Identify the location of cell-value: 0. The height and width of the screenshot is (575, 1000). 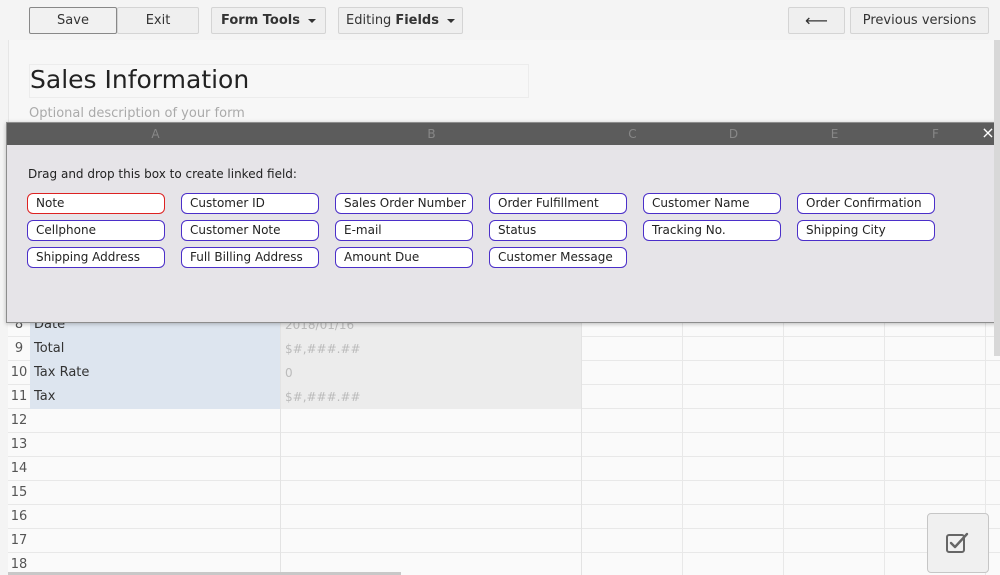
(431, 373).